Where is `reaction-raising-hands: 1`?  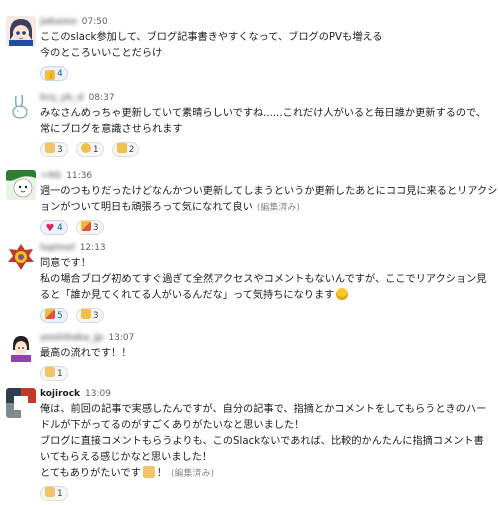 reaction-raising-hands: 1 is located at coordinates (54, 493).